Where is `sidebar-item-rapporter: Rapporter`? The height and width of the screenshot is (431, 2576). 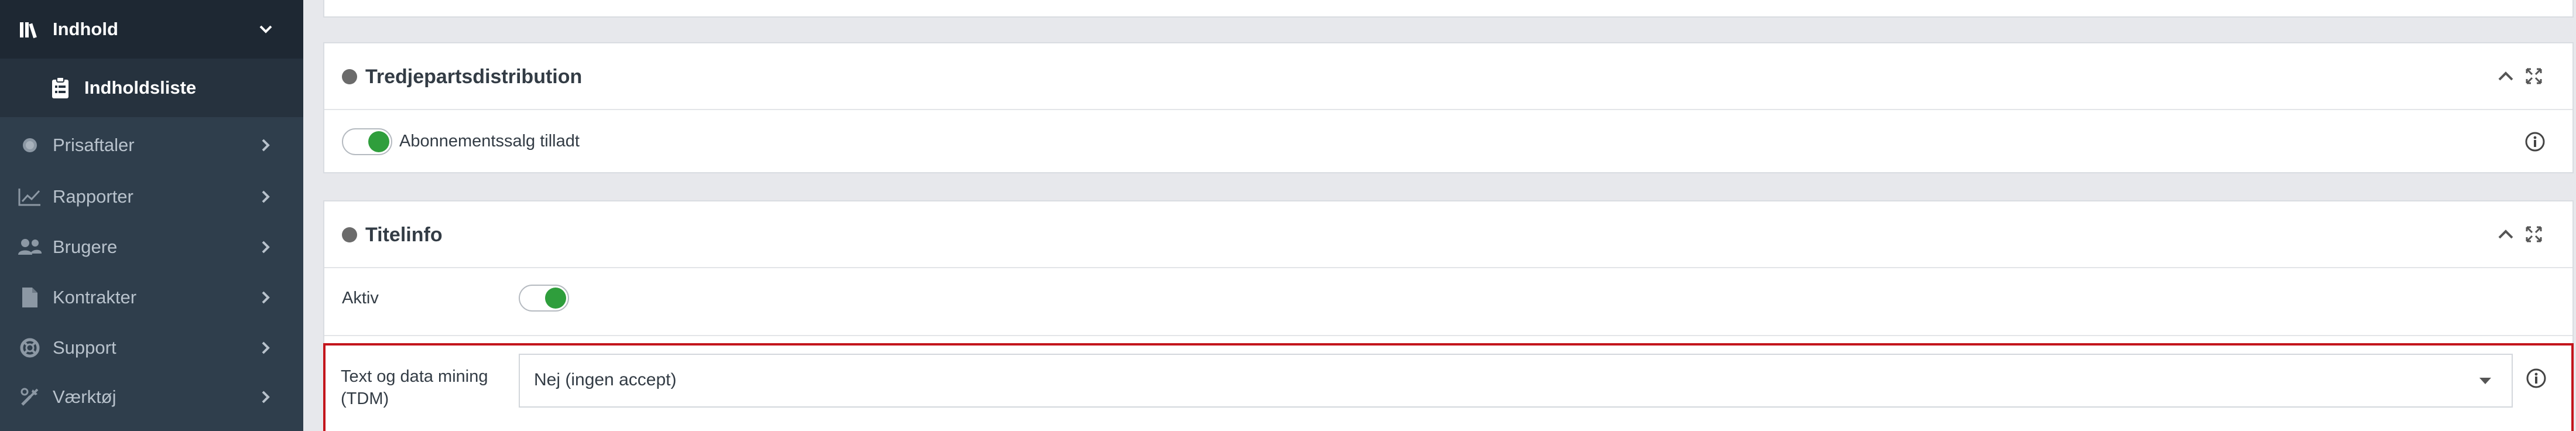 sidebar-item-rapporter: Rapporter is located at coordinates (151, 197).